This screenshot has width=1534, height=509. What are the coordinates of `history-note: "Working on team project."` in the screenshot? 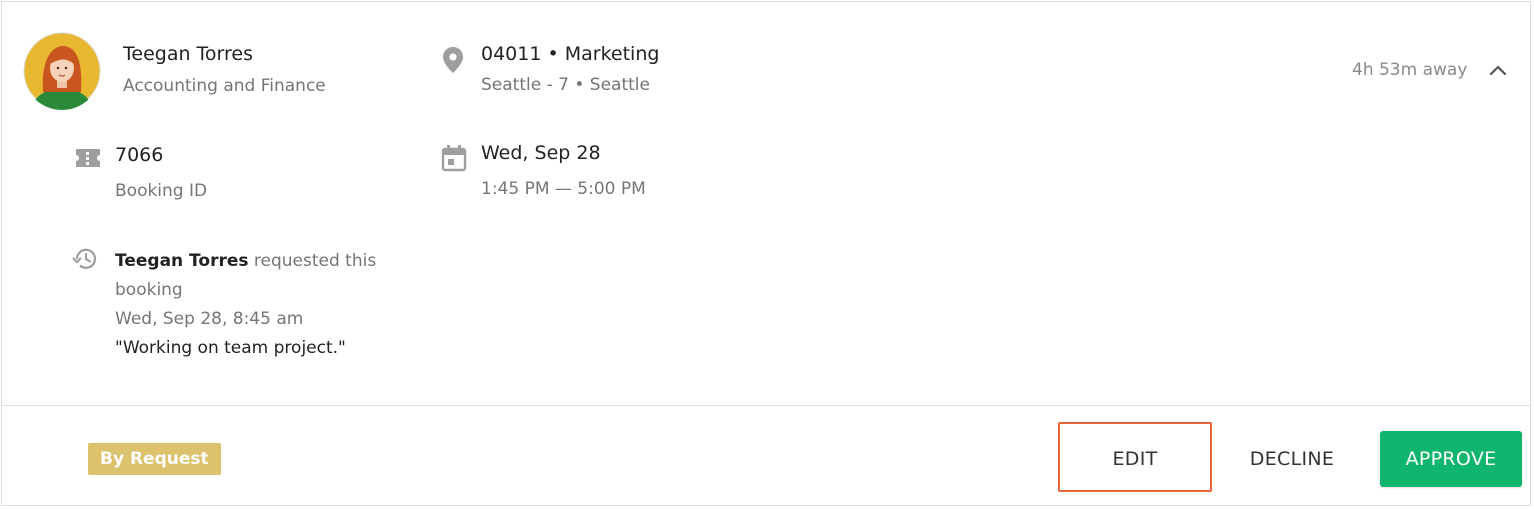 It's located at (230, 348).